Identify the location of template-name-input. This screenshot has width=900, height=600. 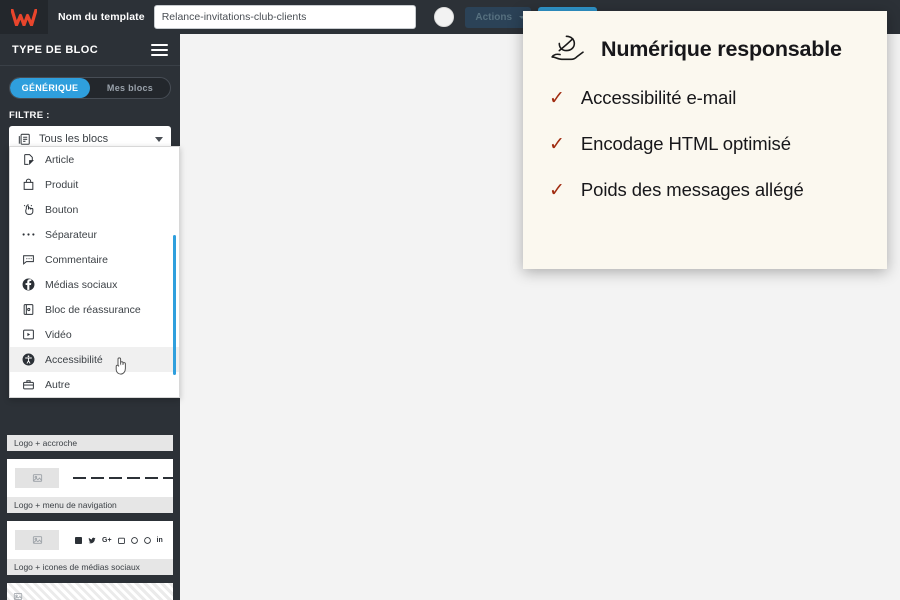
(284, 17).